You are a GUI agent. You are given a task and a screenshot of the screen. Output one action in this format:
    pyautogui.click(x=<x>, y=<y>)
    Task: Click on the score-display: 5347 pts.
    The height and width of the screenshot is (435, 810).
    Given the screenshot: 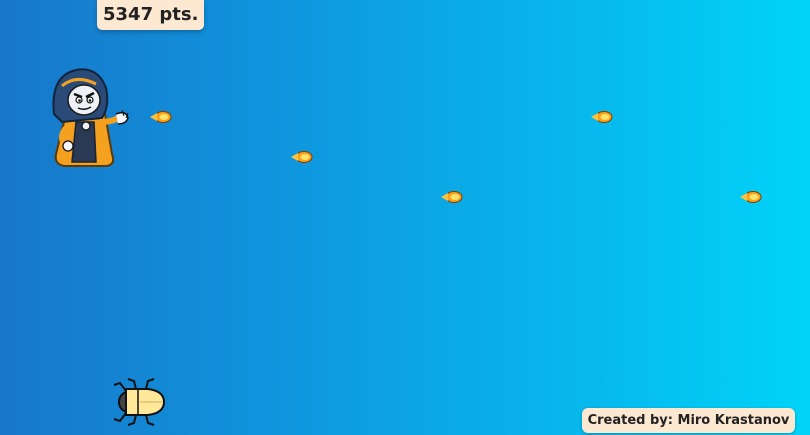 What is the action you would take?
    pyautogui.click(x=151, y=15)
    